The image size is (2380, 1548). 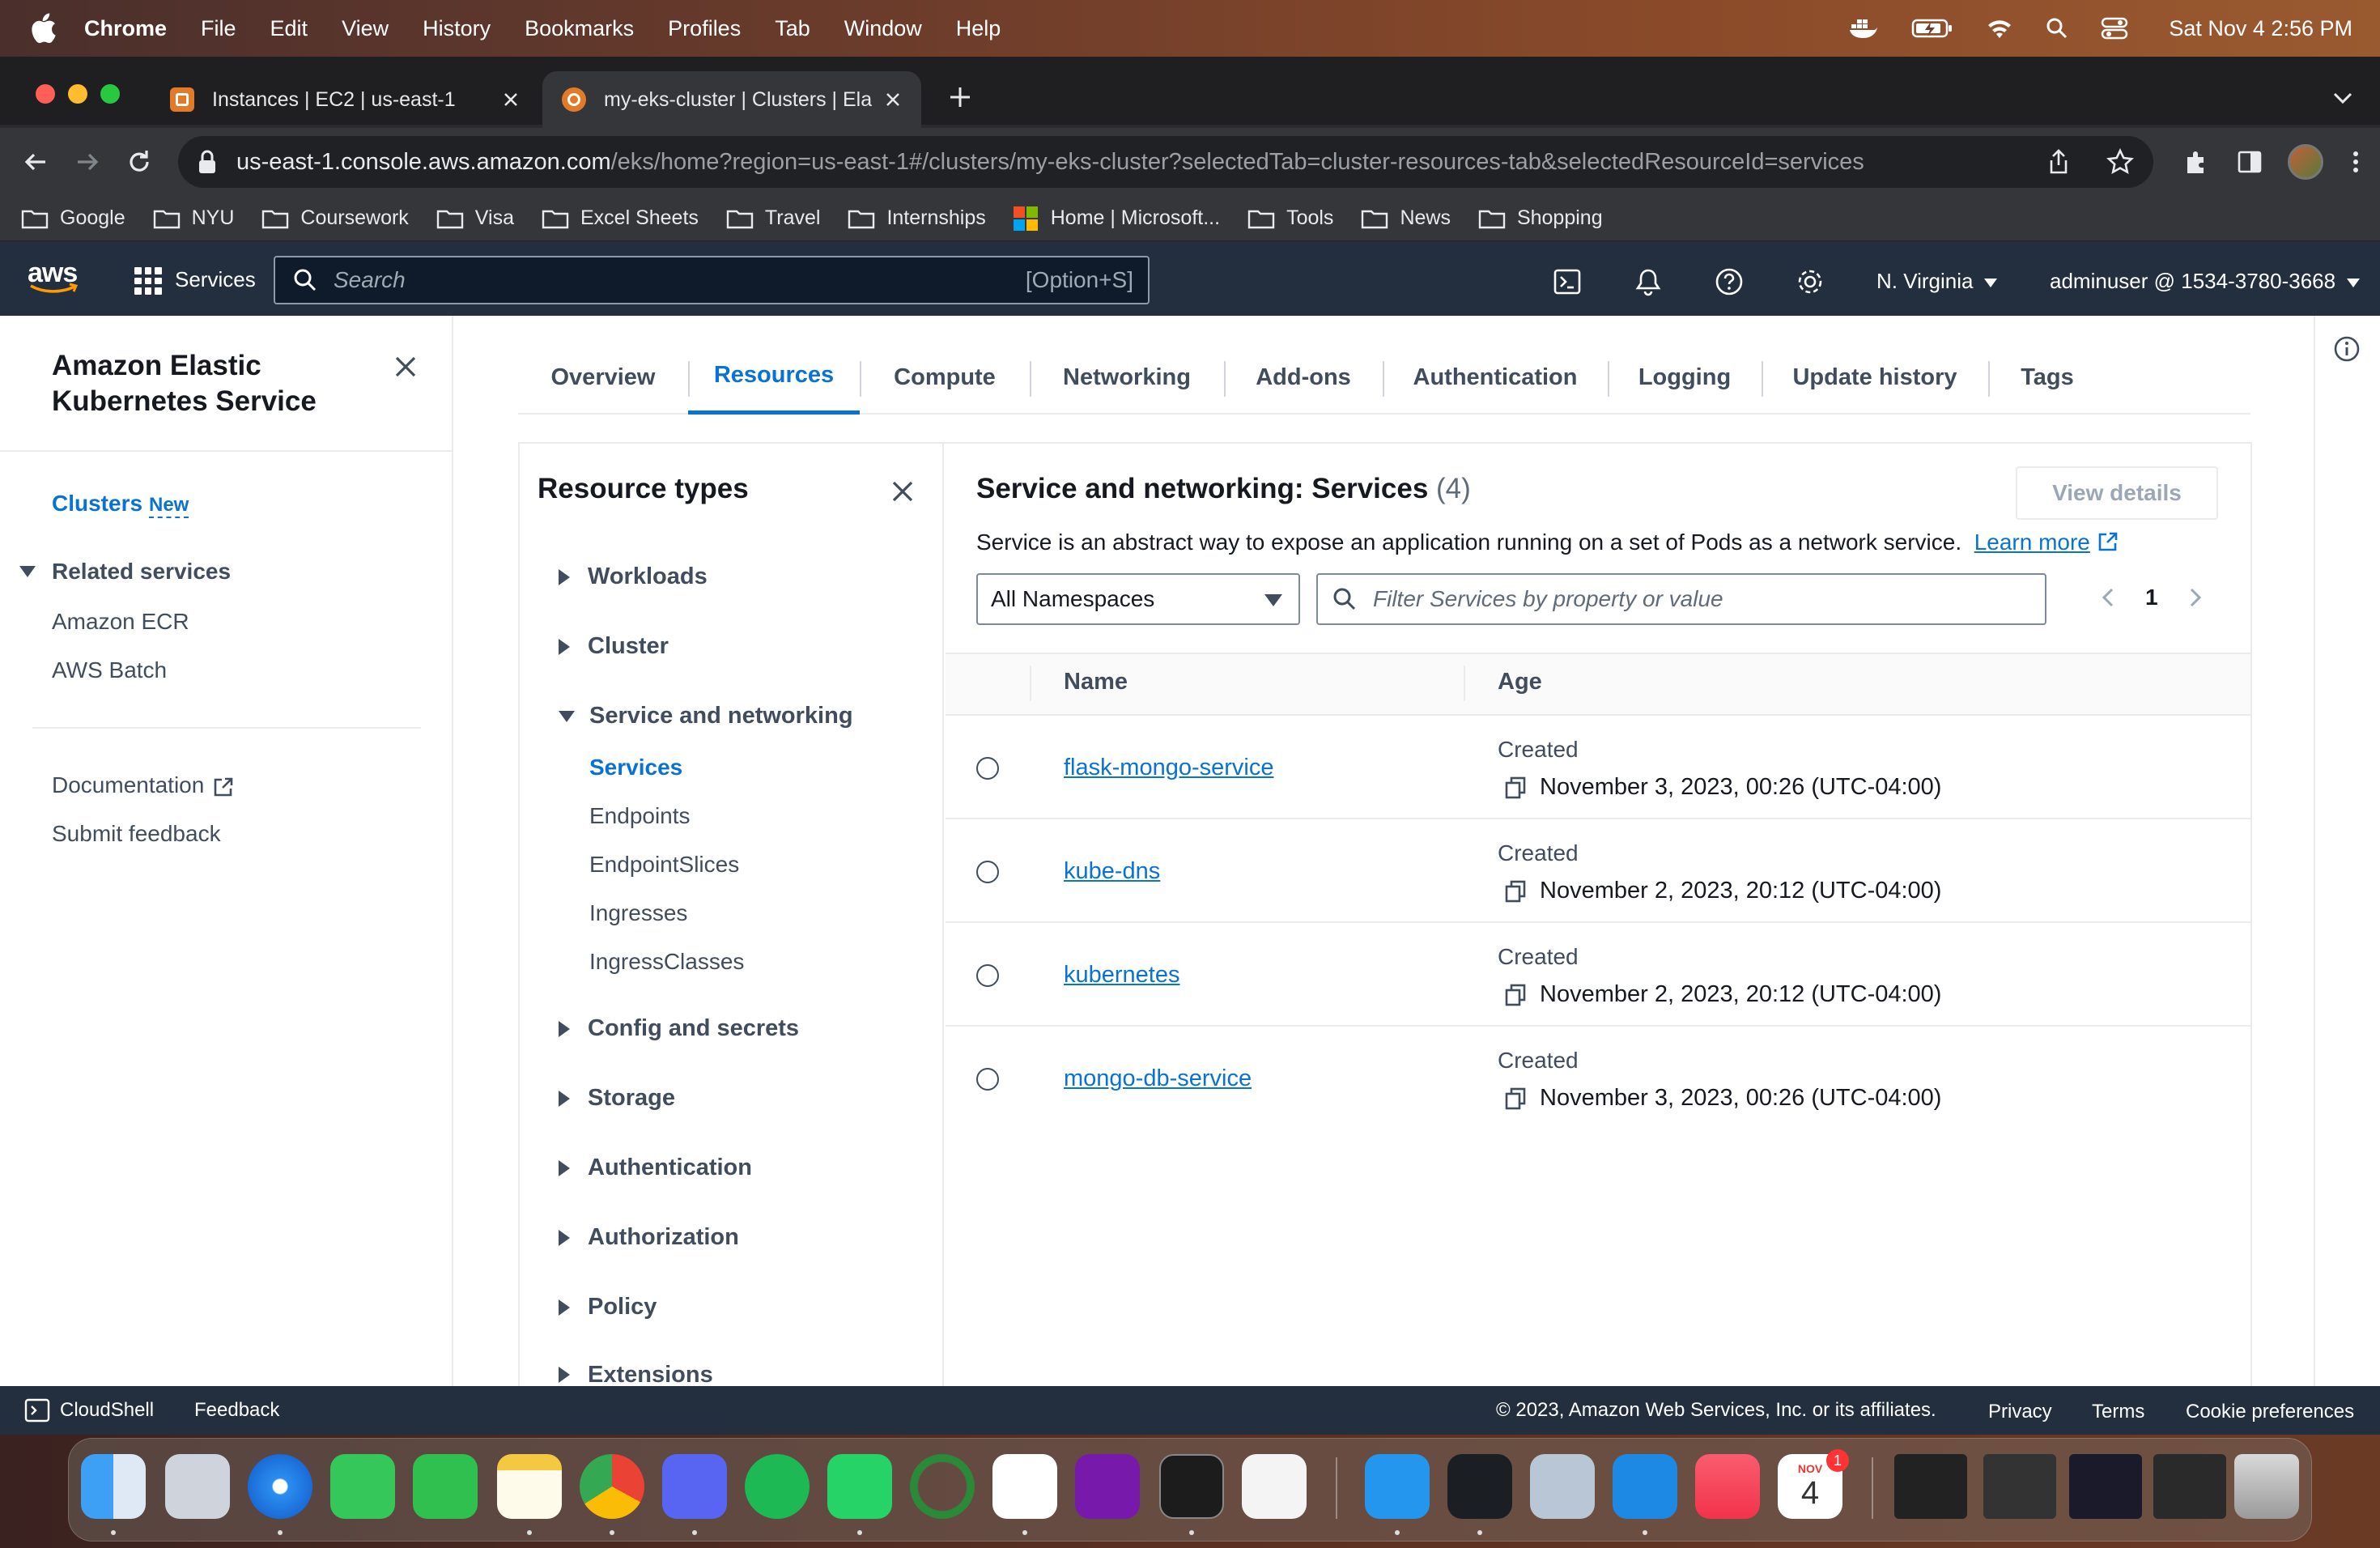 I want to click on cloudshell-button: CloudShell, so click(x=89, y=1410).